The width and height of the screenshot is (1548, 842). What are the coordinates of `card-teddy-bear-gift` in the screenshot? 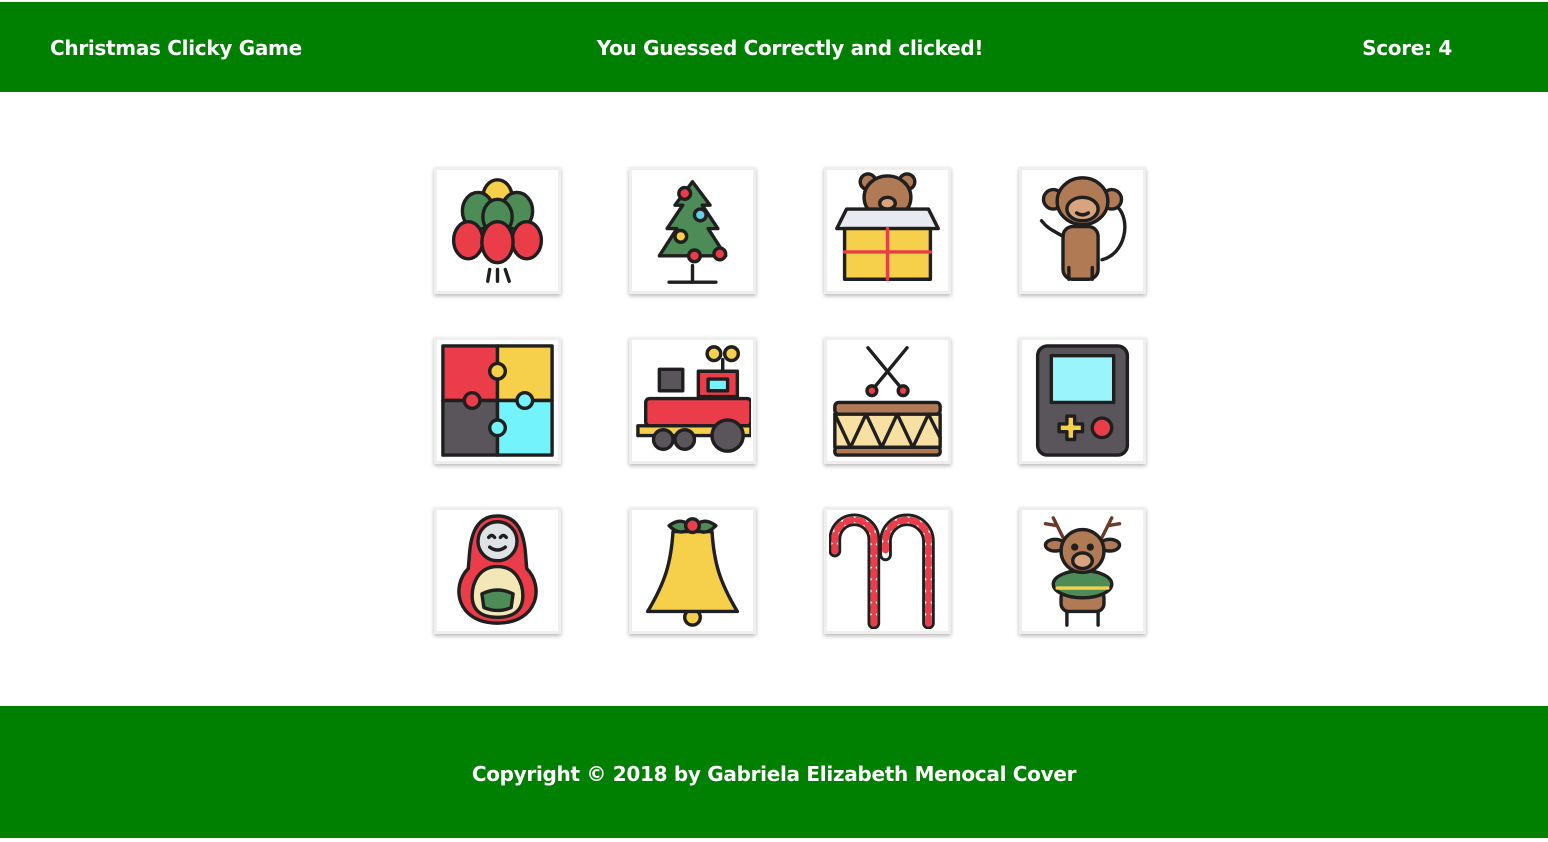 It's located at (887, 230).